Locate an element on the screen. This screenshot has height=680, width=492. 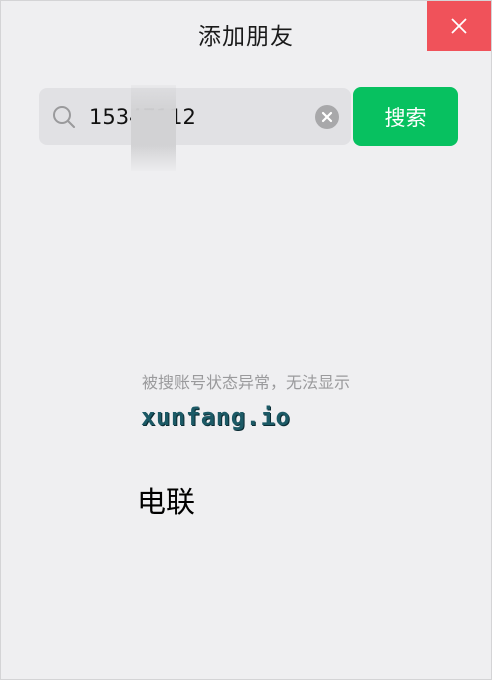
close-button is located at coordinates (459, 26).